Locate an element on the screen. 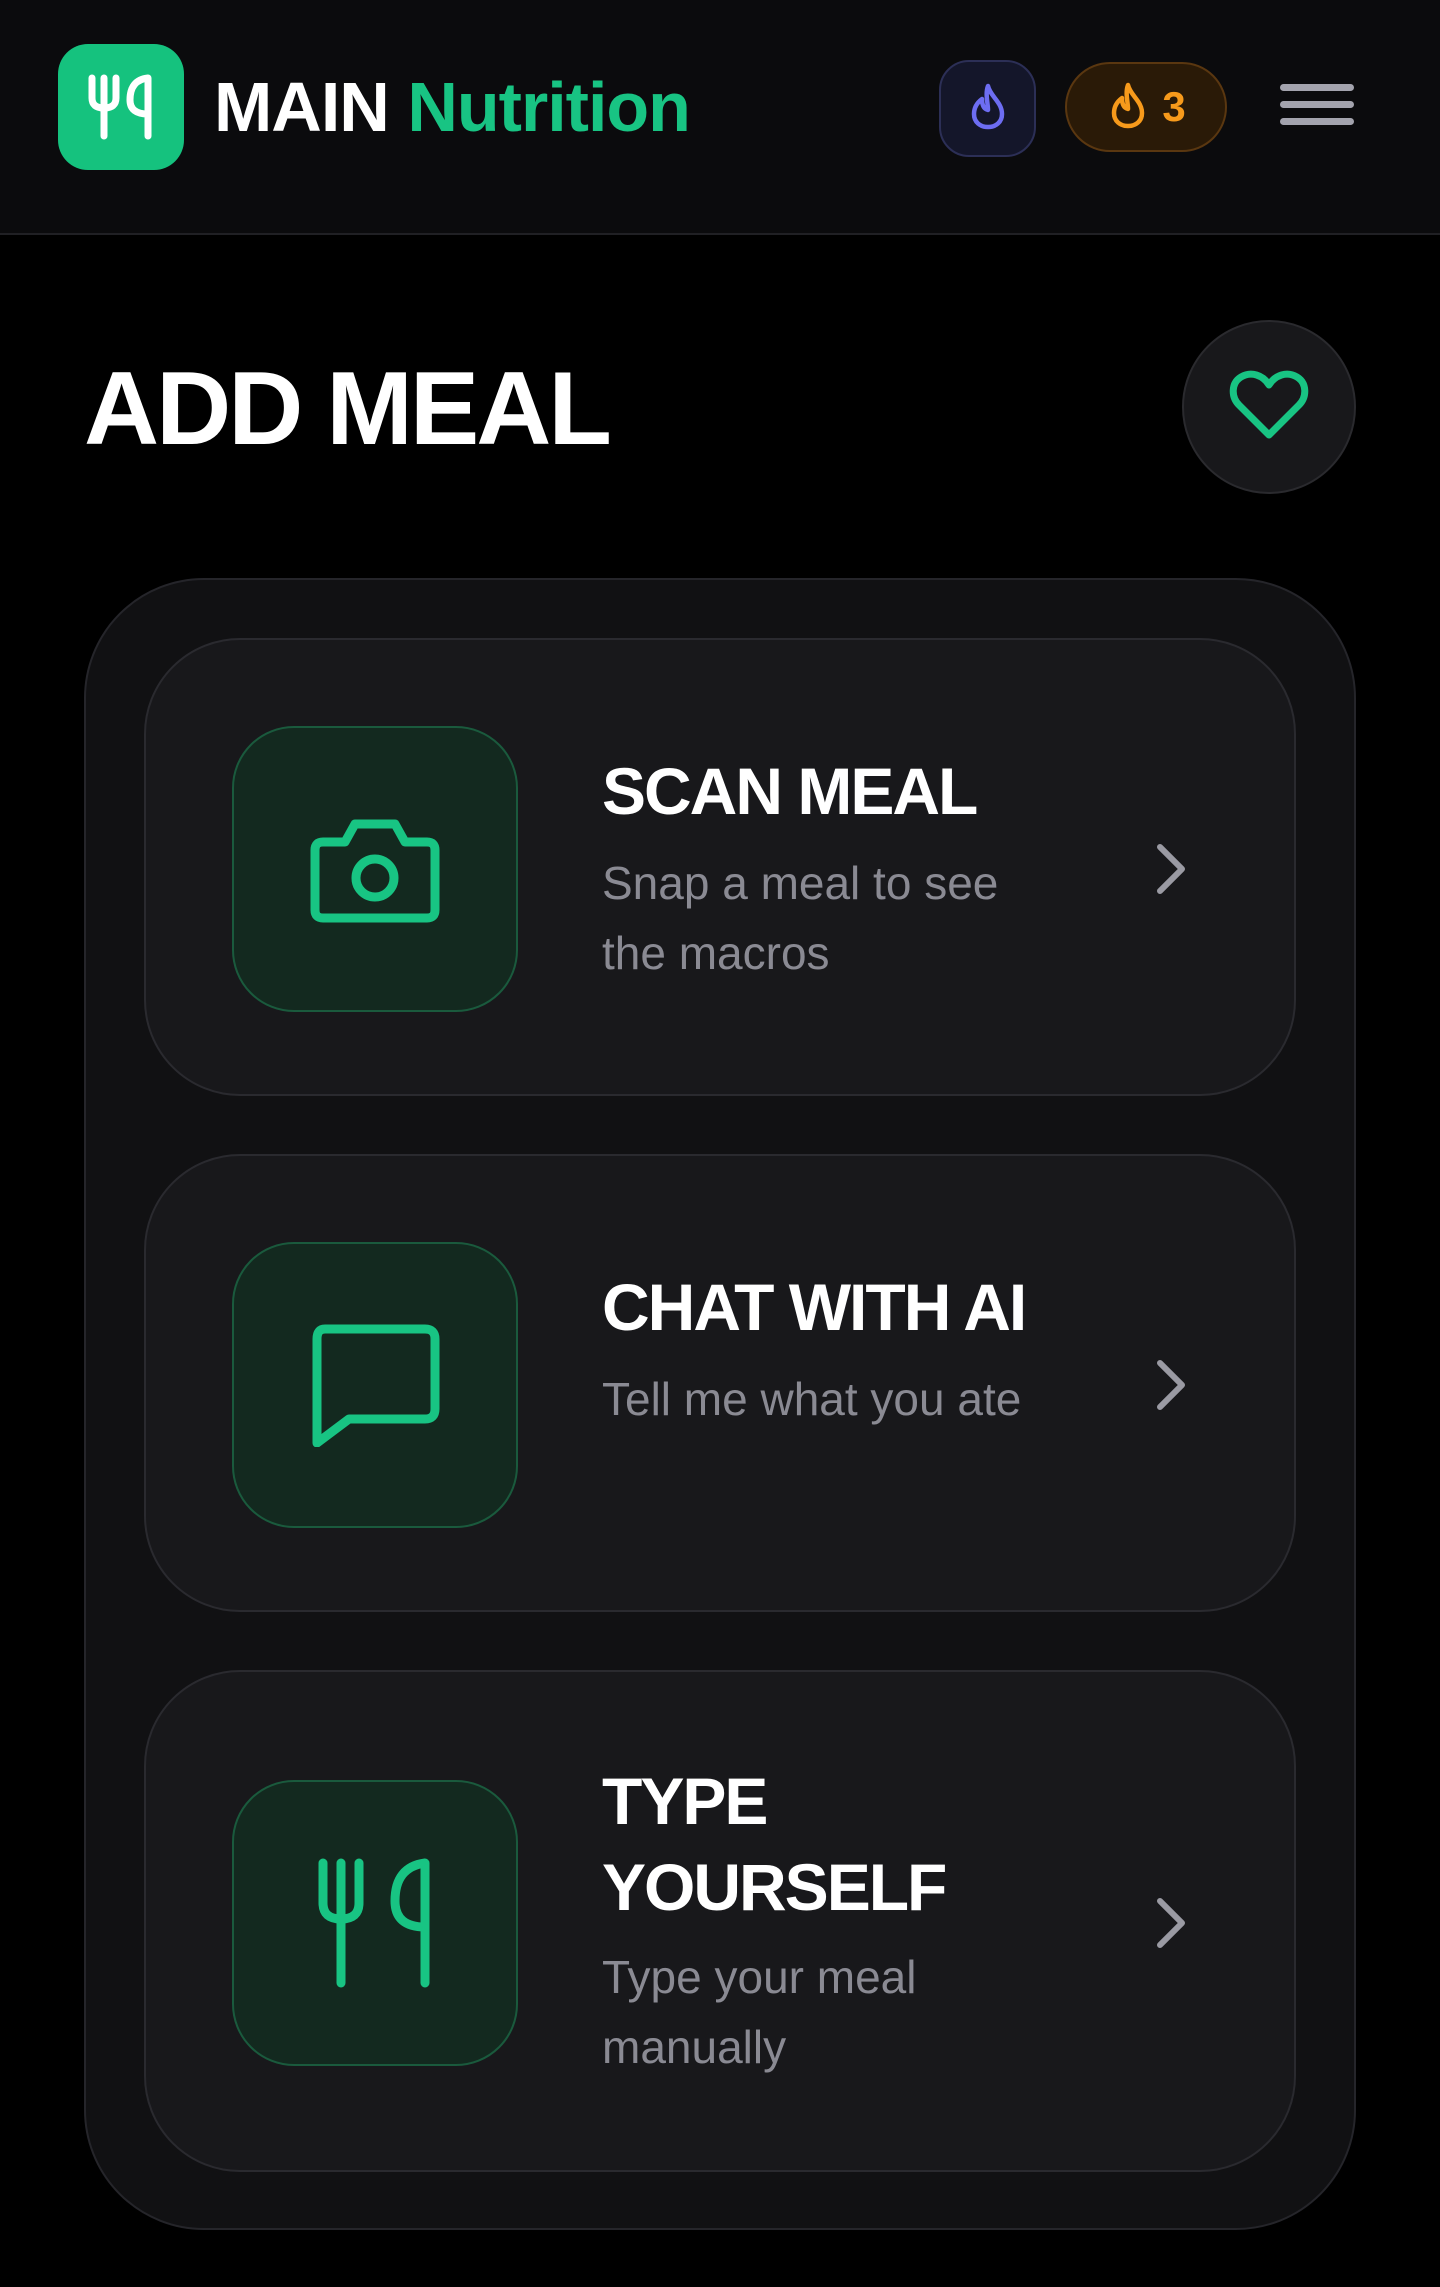  heart-icon is located at coordinates (1269, 407).